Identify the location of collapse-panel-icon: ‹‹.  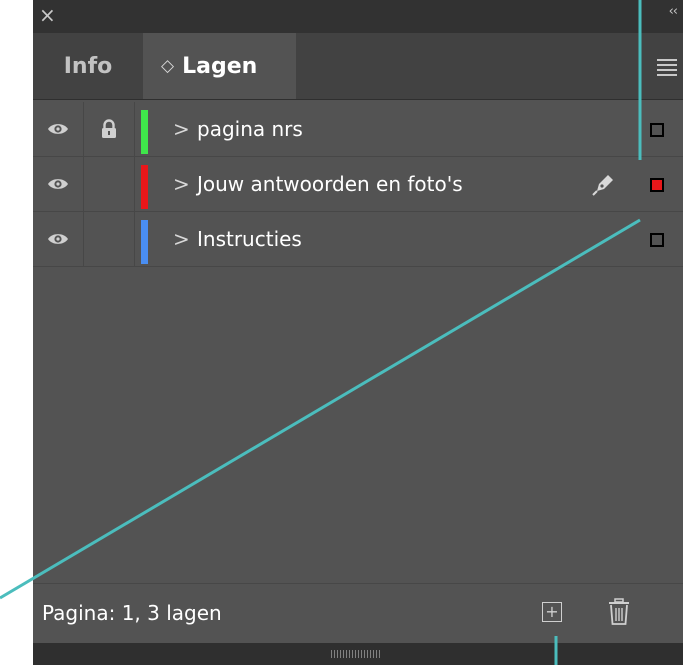
(673, 11).